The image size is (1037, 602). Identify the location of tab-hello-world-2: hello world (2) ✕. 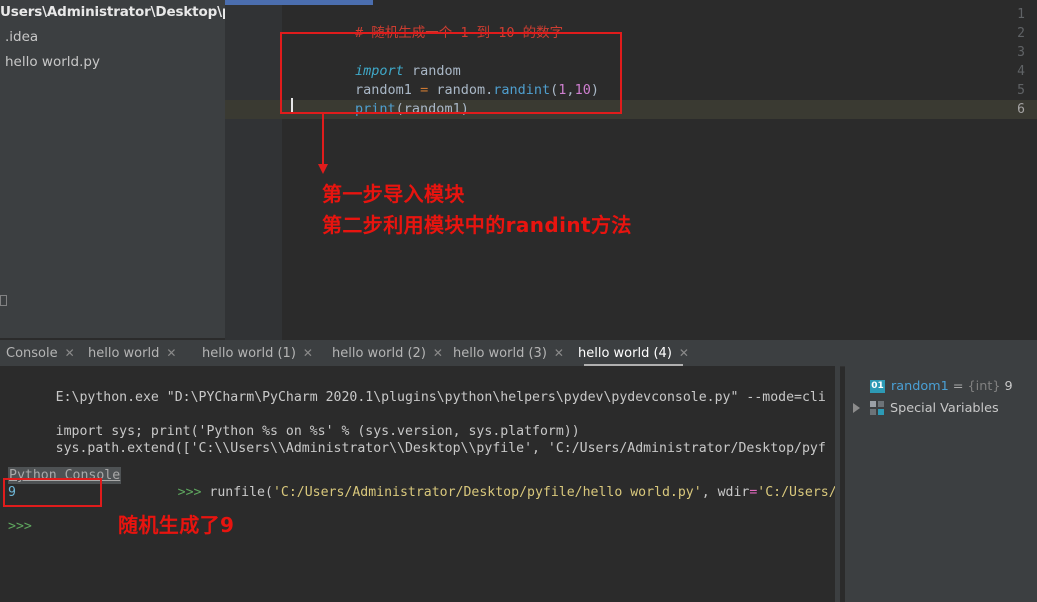
(387, 353).